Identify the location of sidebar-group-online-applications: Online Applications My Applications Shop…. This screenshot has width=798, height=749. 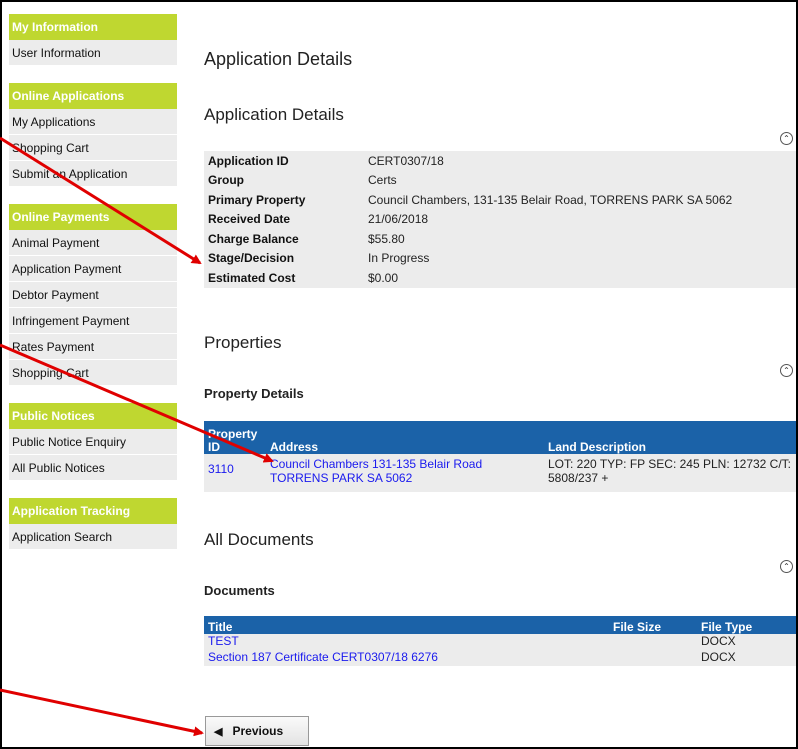
(93, 135).